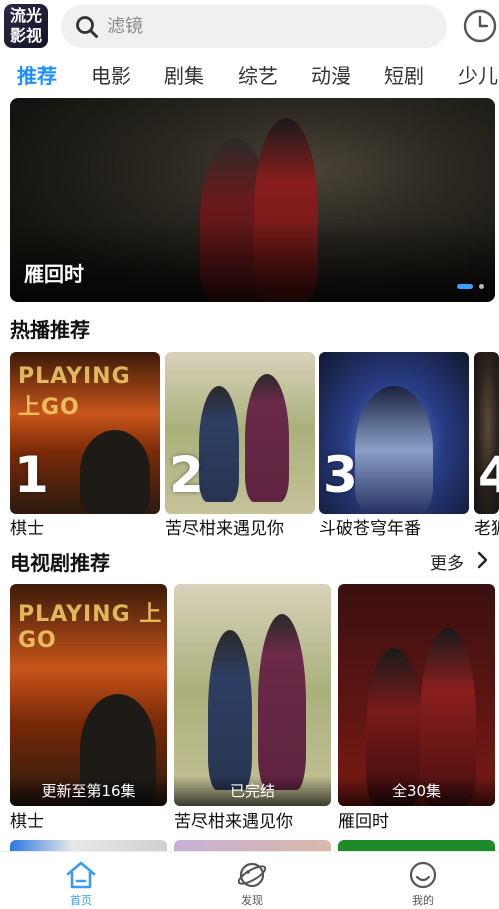 This screenshot has width=499, height=909. What do you see at coordinates (27, 822) in the screenshot?
I see `tv-item-title: 棋士` at bounding box center [27, 822].